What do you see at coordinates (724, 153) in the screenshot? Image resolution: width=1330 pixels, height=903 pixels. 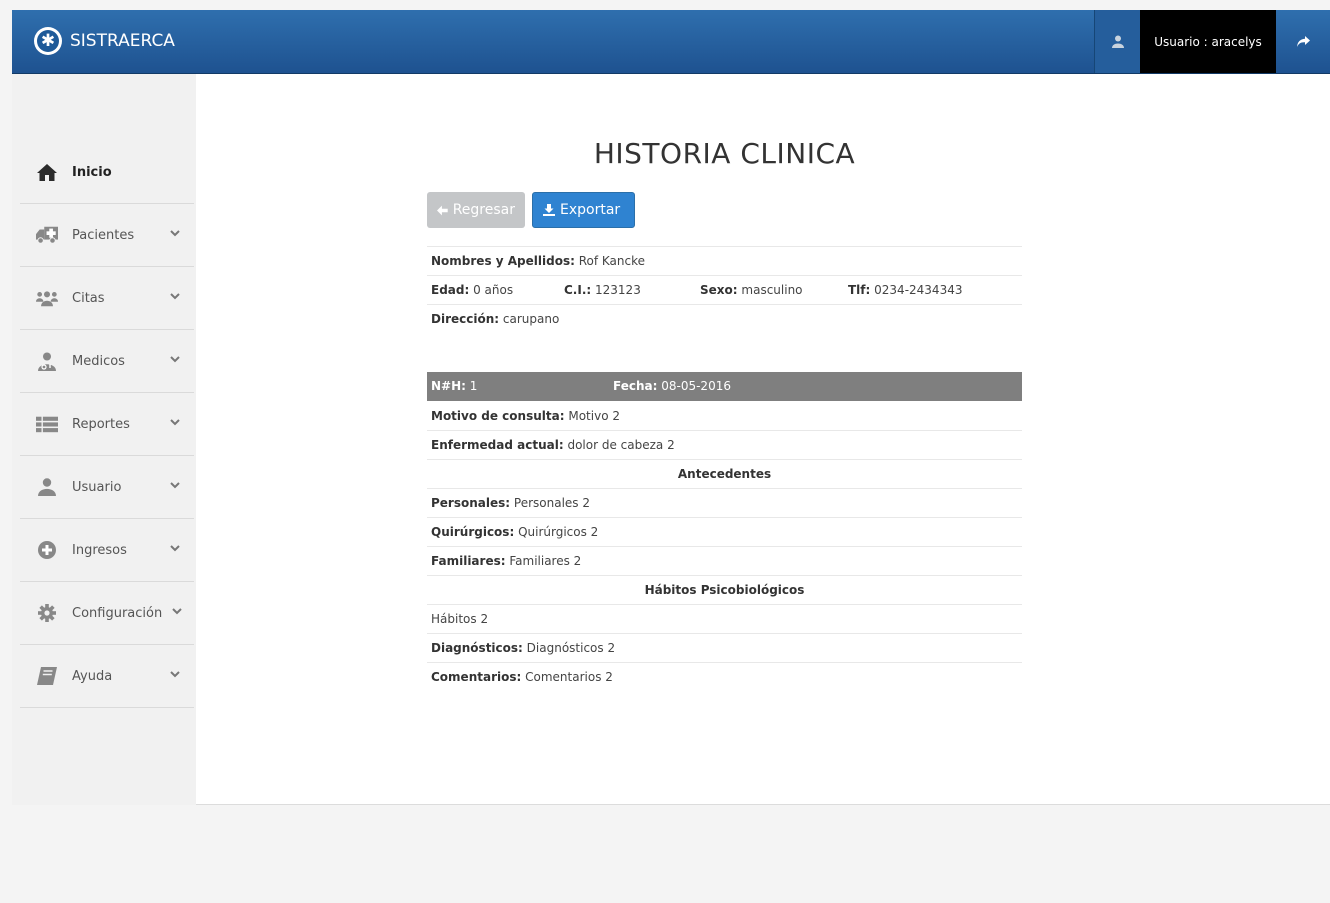 I see `page-title: HISTORIA CLINICA` at bounding box center [724, 153].